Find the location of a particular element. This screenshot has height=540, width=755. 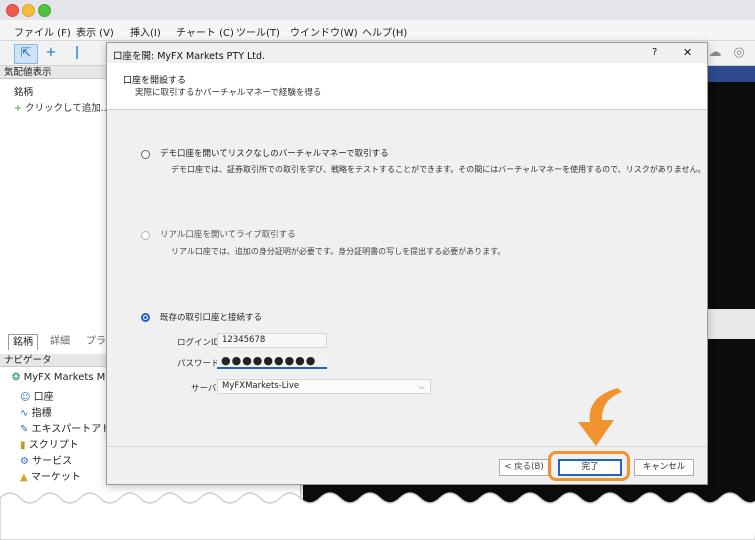

existing-account-radio is located at coordinates (145, 317).